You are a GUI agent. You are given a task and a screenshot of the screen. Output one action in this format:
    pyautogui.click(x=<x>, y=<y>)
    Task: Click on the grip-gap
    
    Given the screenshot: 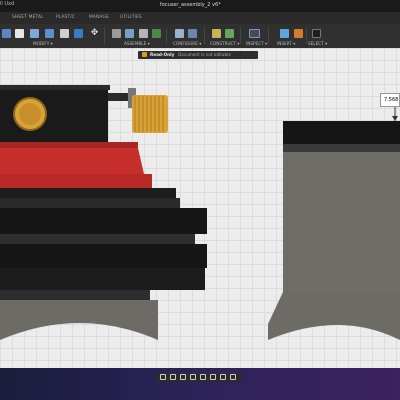 What is the action you would take?
    pyautogui.click(x=97, y=239)
    